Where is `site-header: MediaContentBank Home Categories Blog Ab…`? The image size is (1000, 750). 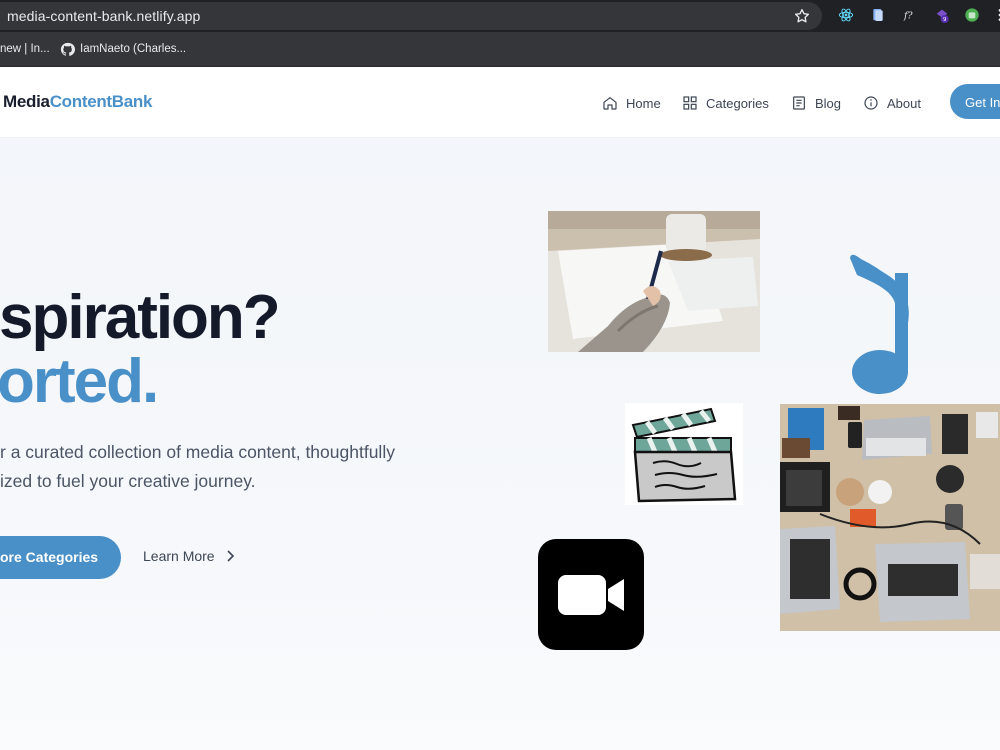 site-header: MediaContentBank Home Categories Blog Ab… is located at coordinates (500, 102).